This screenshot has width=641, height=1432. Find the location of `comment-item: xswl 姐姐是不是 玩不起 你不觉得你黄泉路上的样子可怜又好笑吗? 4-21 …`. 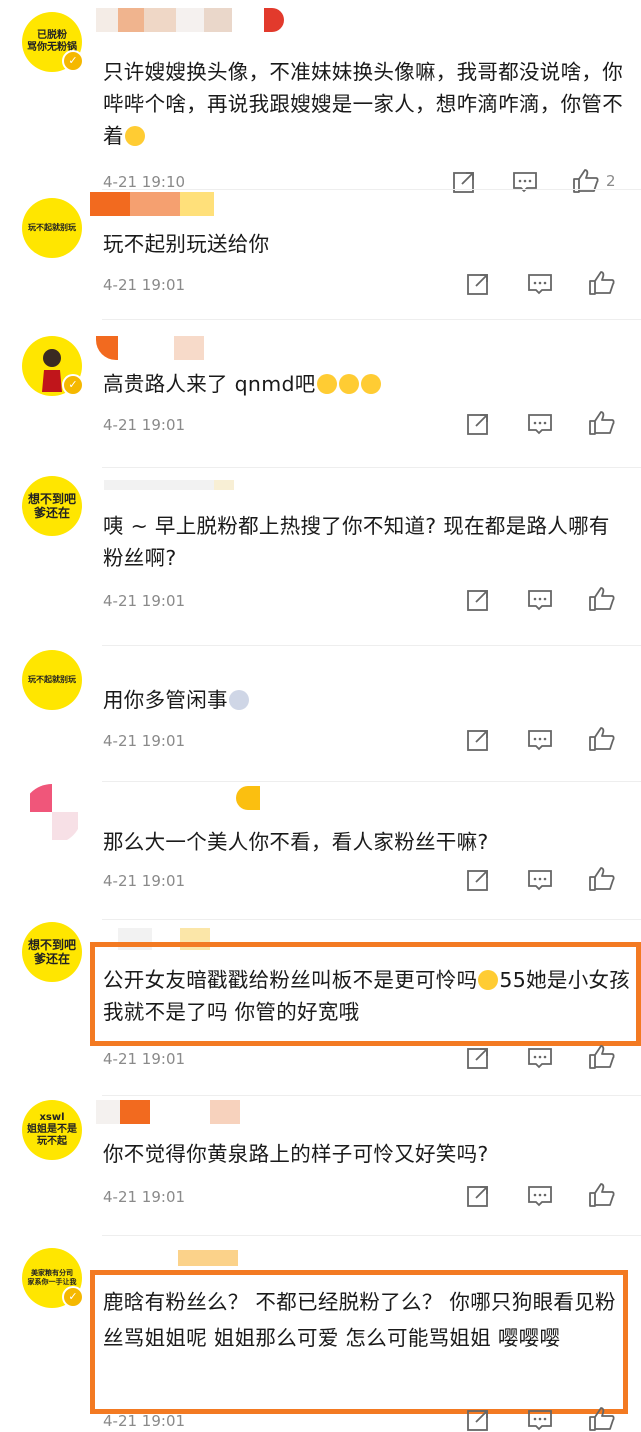

comment-item: xswl 姐姐是不是 玩不起 你不觉得你黄泉路上的样子可怜又好笑吗? 4-21 … is located at coordinates (320, 1166).